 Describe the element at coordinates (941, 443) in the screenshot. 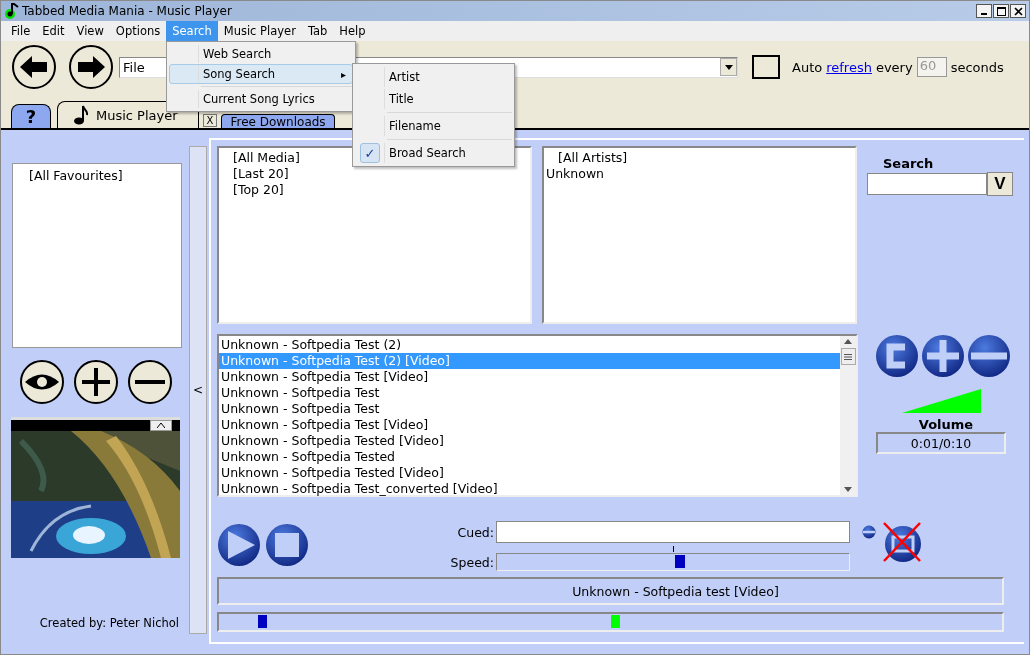

I see `time-display: 0:01/0:10` at that location.